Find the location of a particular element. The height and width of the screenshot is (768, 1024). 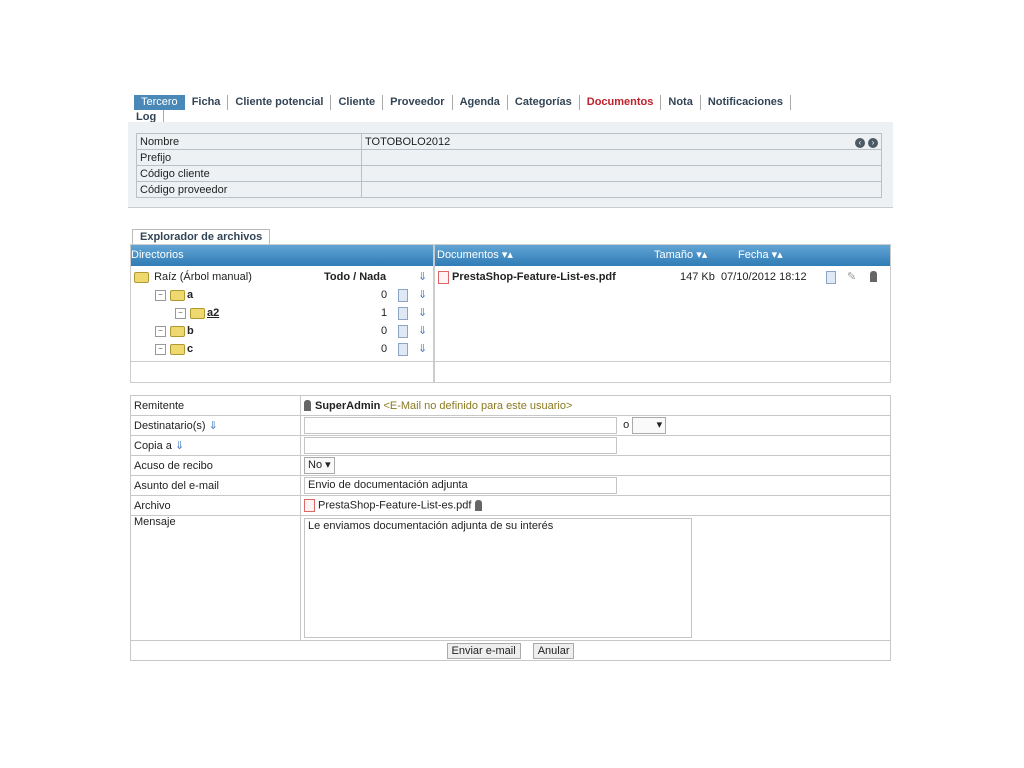

dir-name: c is located at coordinates (190, 349).